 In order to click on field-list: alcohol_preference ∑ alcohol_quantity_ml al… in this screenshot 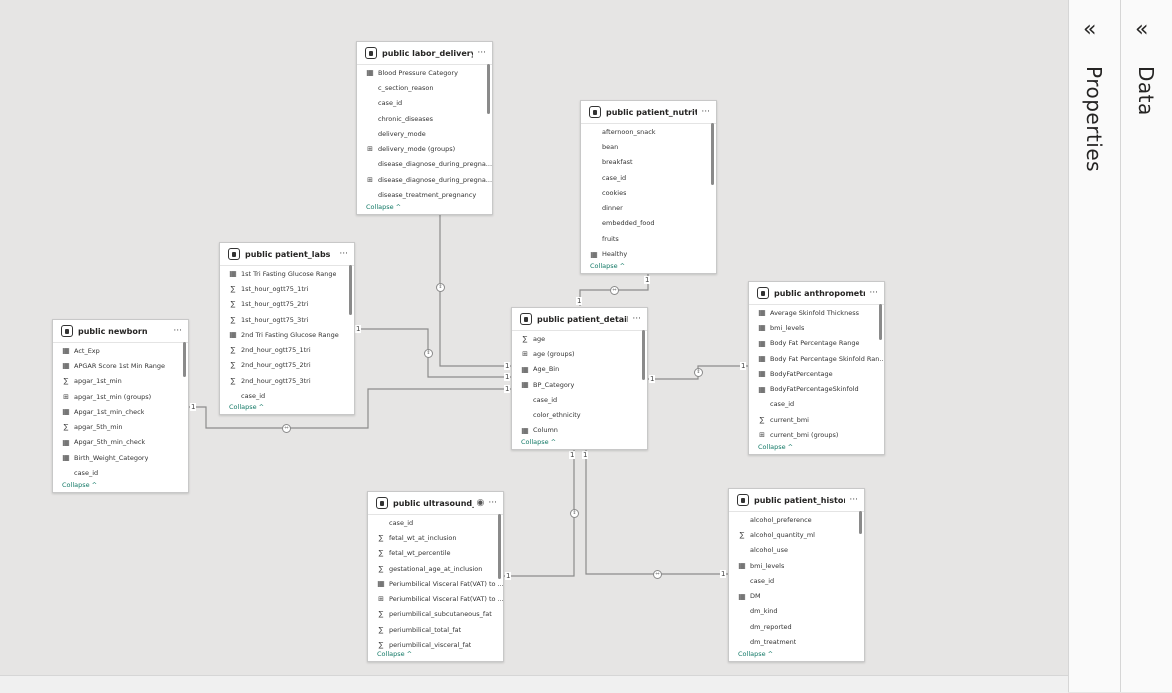, I will do `click(796, 579)`.